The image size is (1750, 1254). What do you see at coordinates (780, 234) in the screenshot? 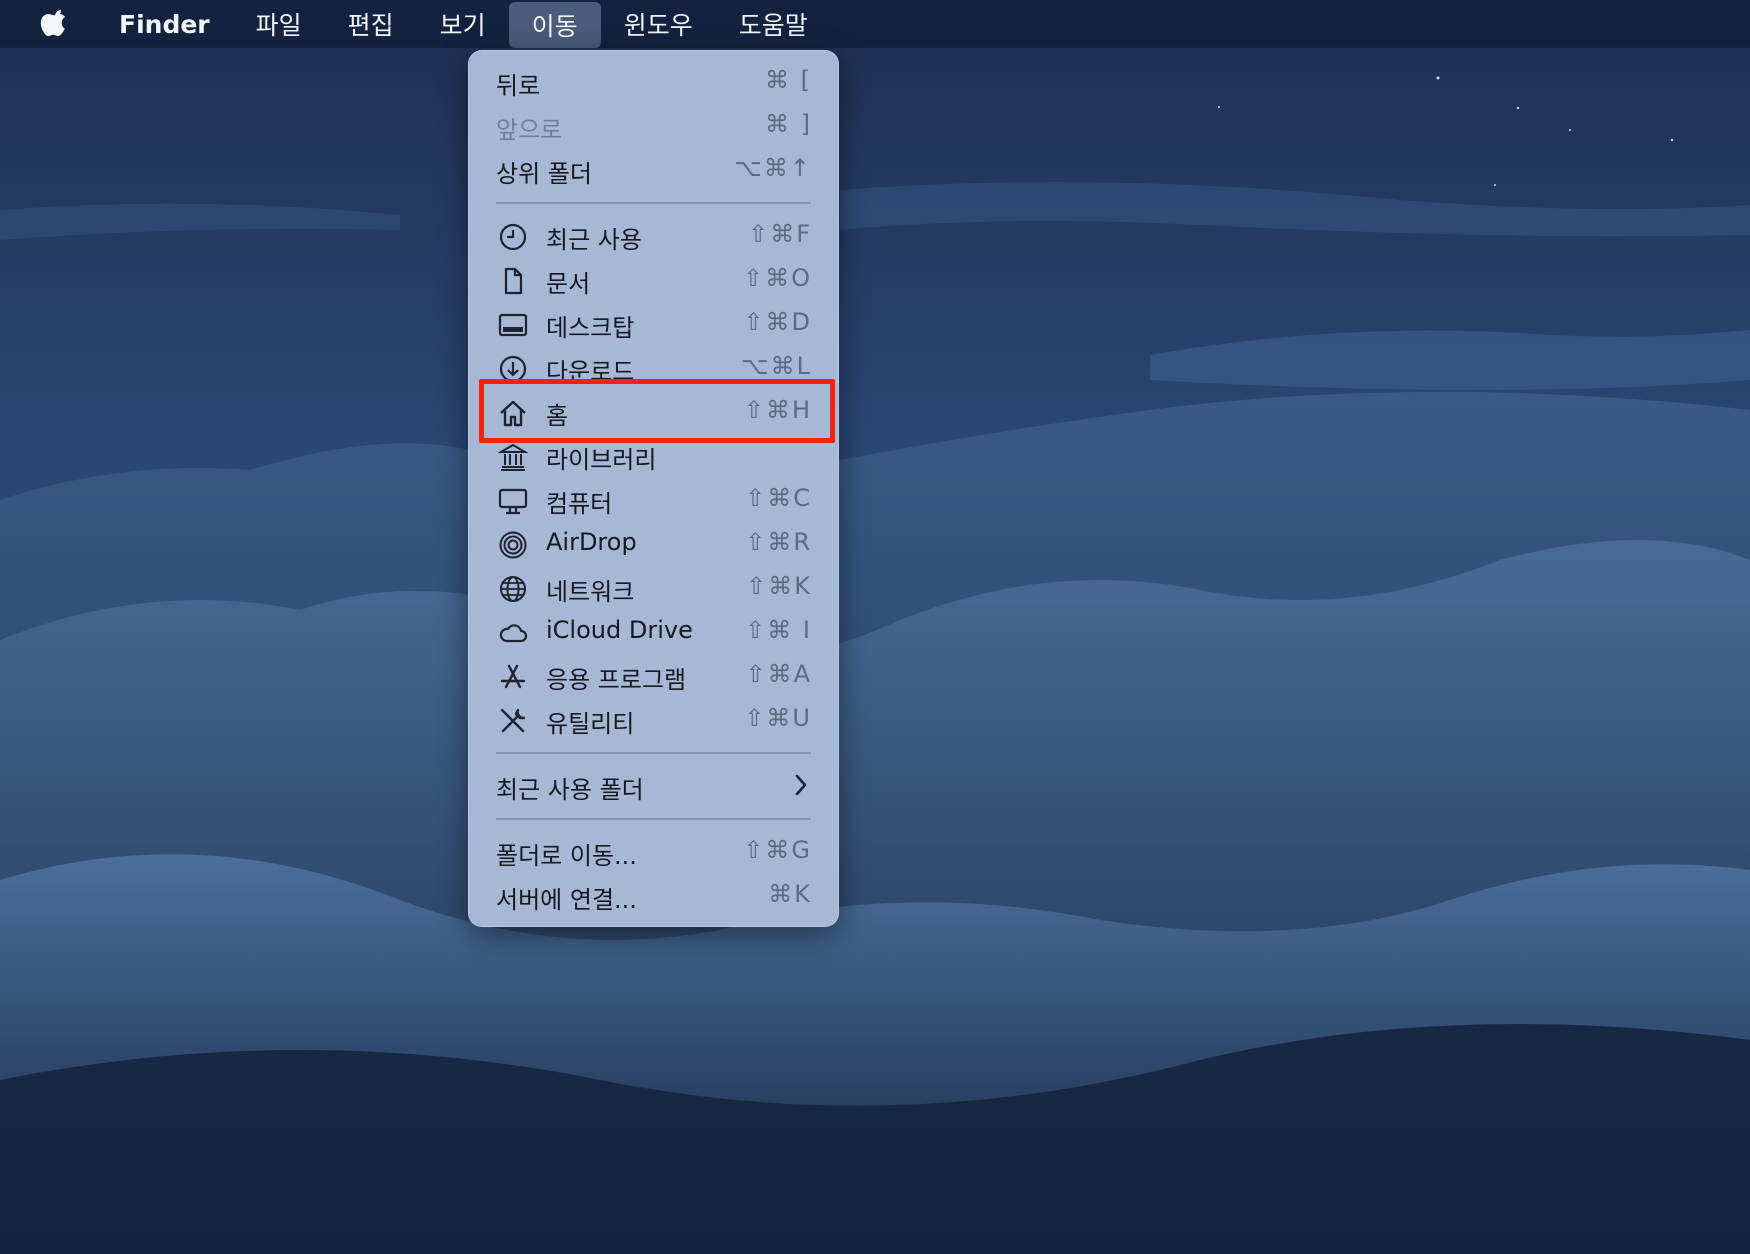
I see `menu-item-shortcut: ⇧⌘F` at bounding box center [780, 234].